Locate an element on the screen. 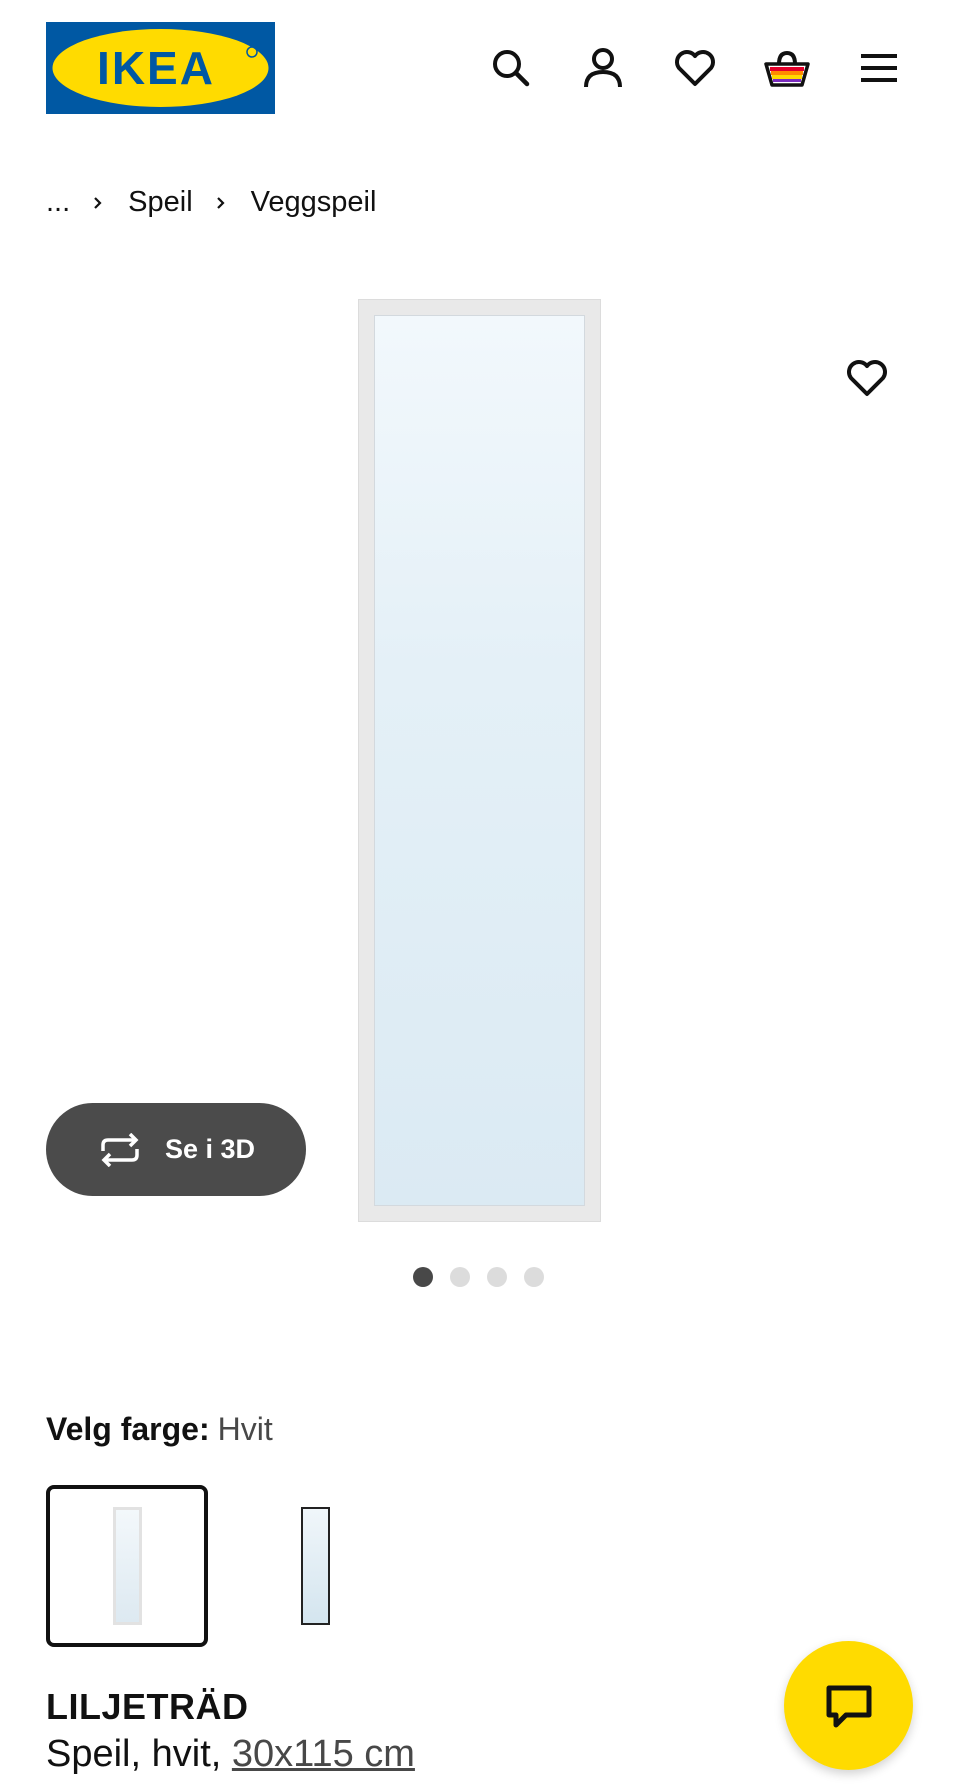 The image size is (960, 1789). add-to-wishlist-button is located at coordinates (867, 378).